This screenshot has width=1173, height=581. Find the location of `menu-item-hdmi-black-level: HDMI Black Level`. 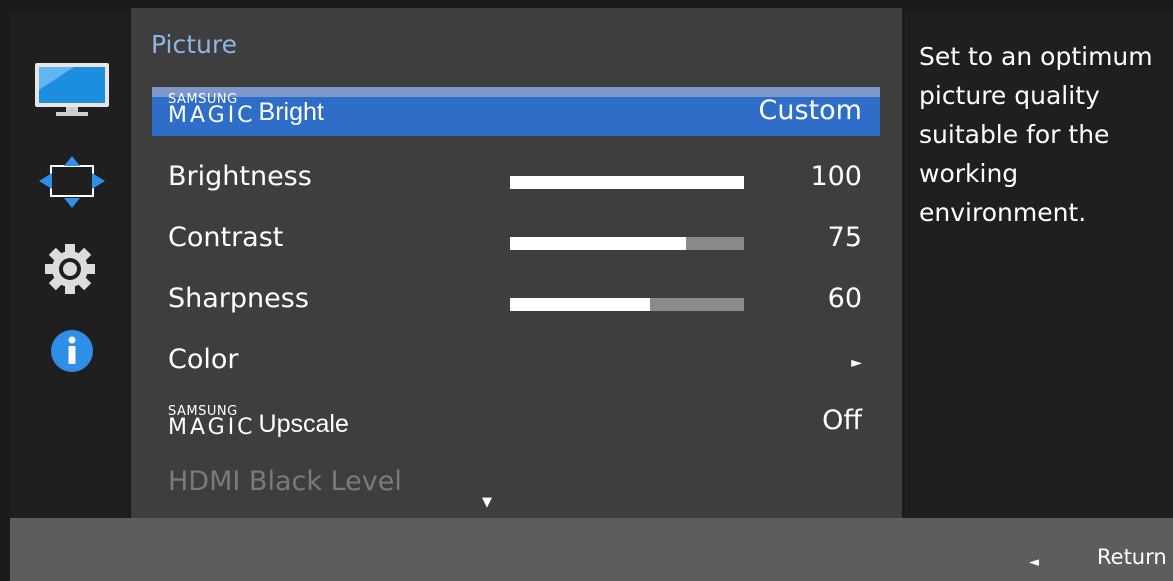

menu-item-hdmi-black-level: HDMI Black Level is located at coordinates (516, 481).